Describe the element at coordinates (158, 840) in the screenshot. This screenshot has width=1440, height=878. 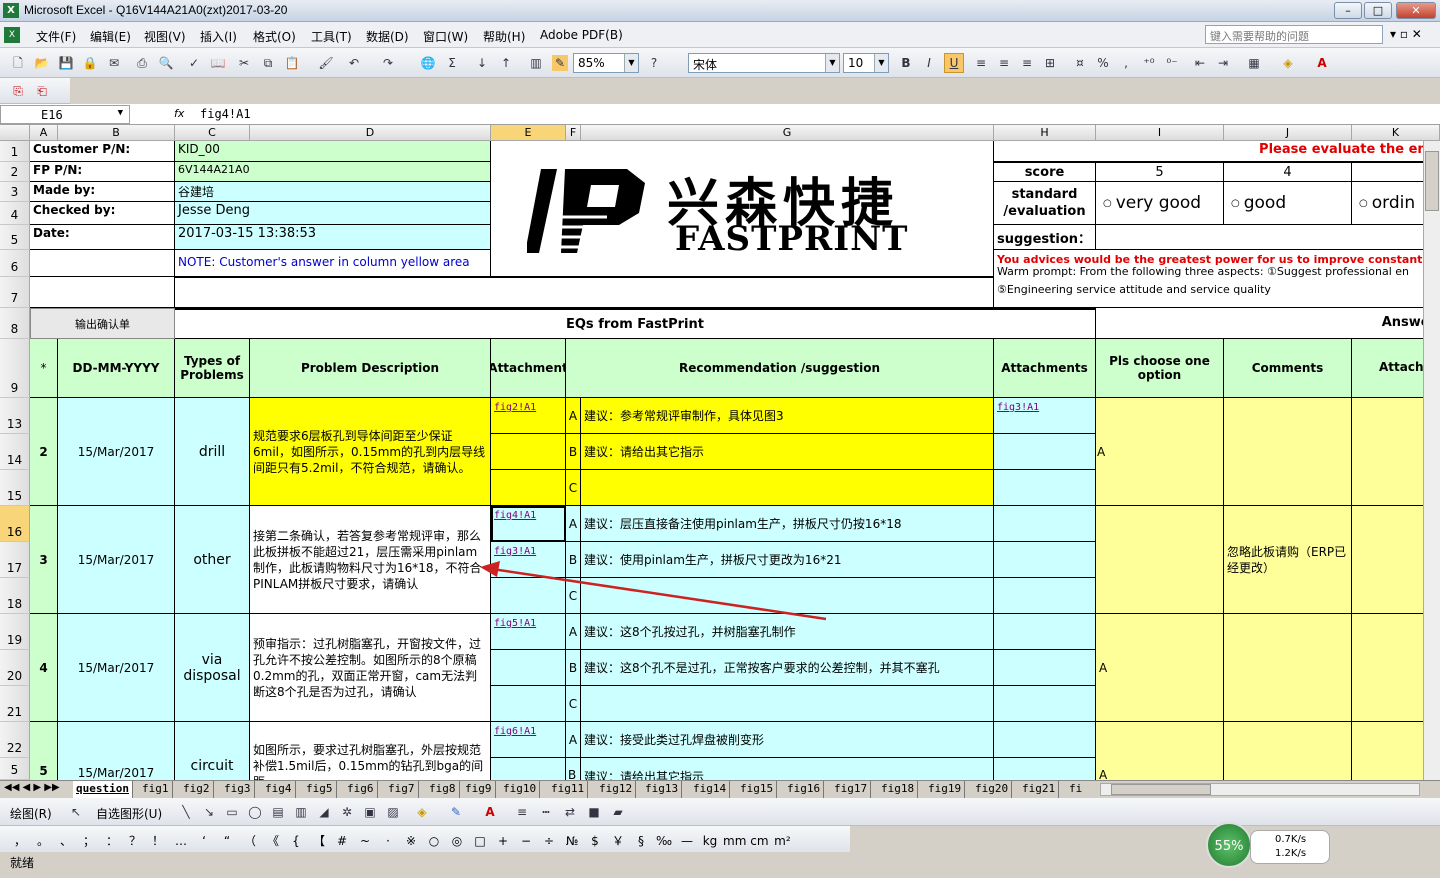
I see `symbol-button: ！` at that location.